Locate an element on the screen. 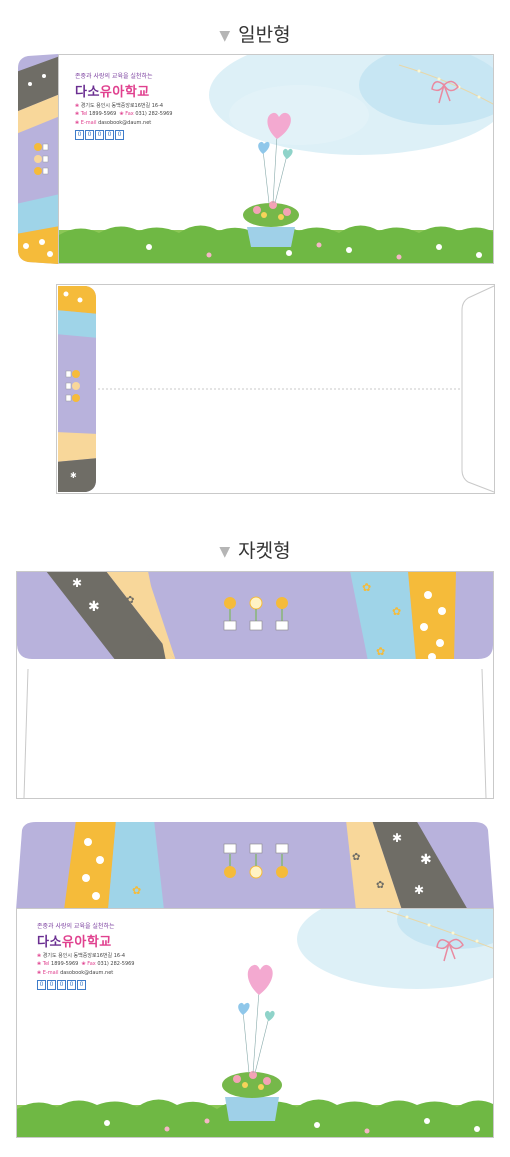 The height and width of the screenshot is (1157, 510). section-title-jacket: ▼ 자켓형 is located at coordinates (255, 551).